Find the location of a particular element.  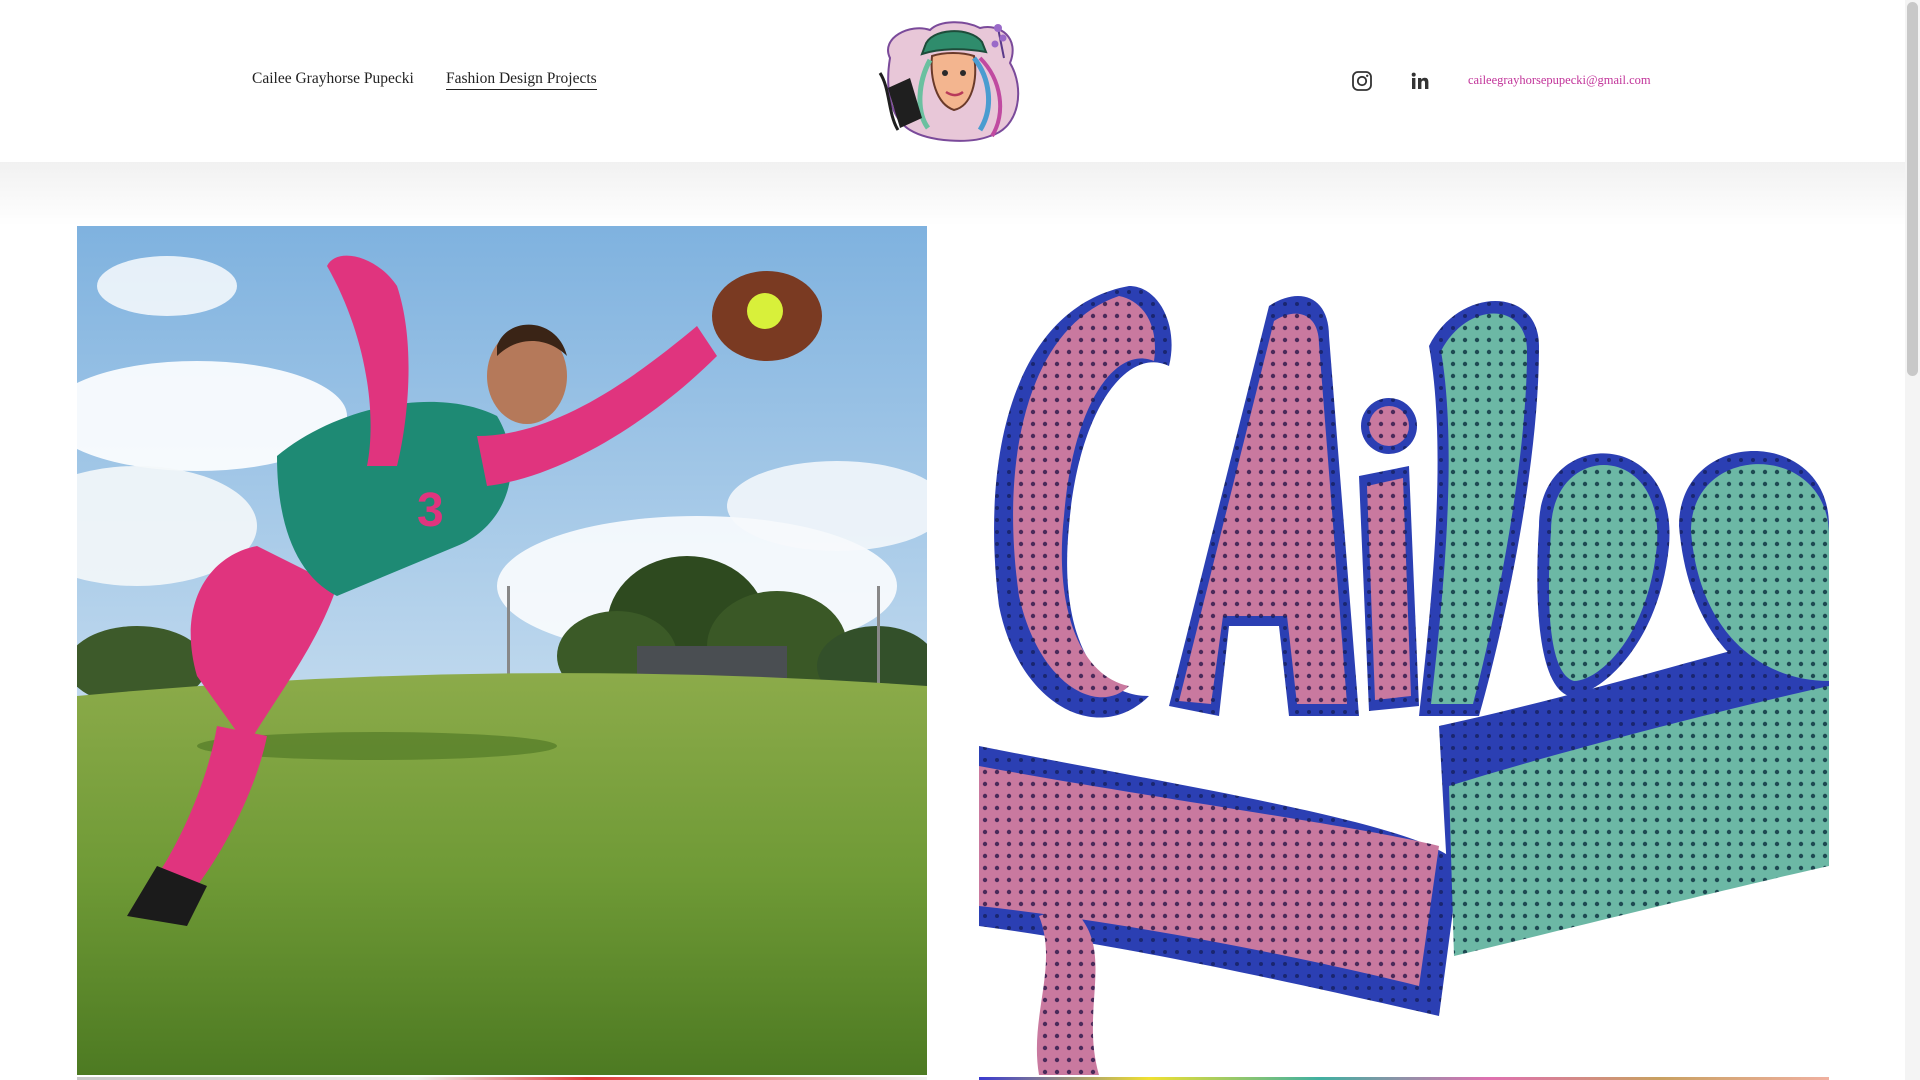

page-scrollbar is located at coordinates (1912, 540).